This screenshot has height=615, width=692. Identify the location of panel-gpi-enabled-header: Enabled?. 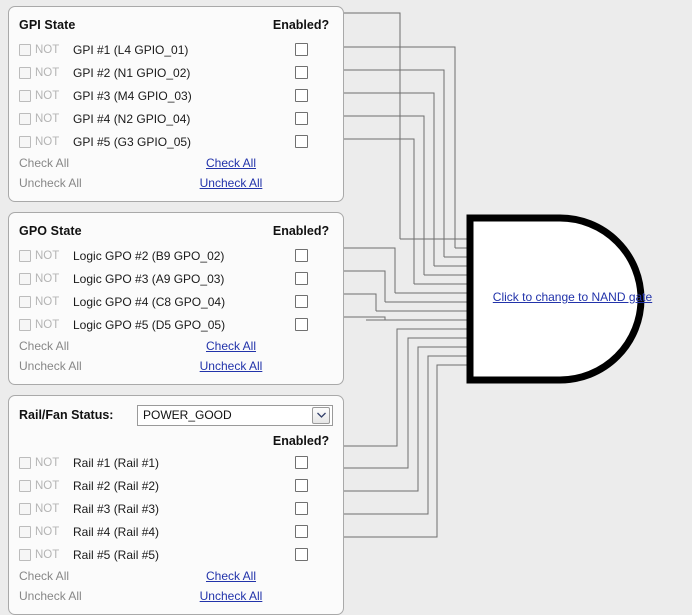
(301, 25).